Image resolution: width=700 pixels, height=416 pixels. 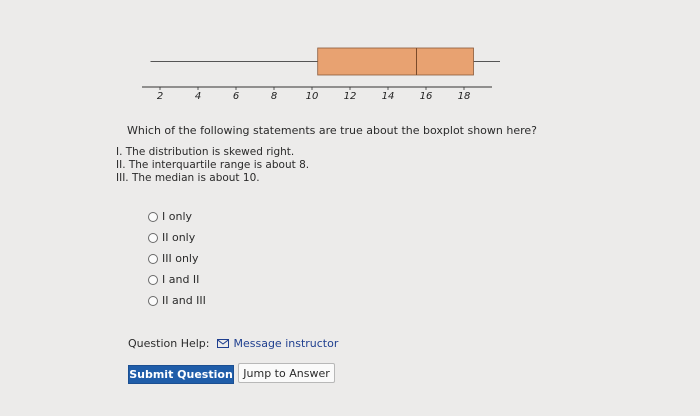 I want to click on boxplot-chart: 2 4 6 8 10 12 14 16 18, so click(x=321, y=74).